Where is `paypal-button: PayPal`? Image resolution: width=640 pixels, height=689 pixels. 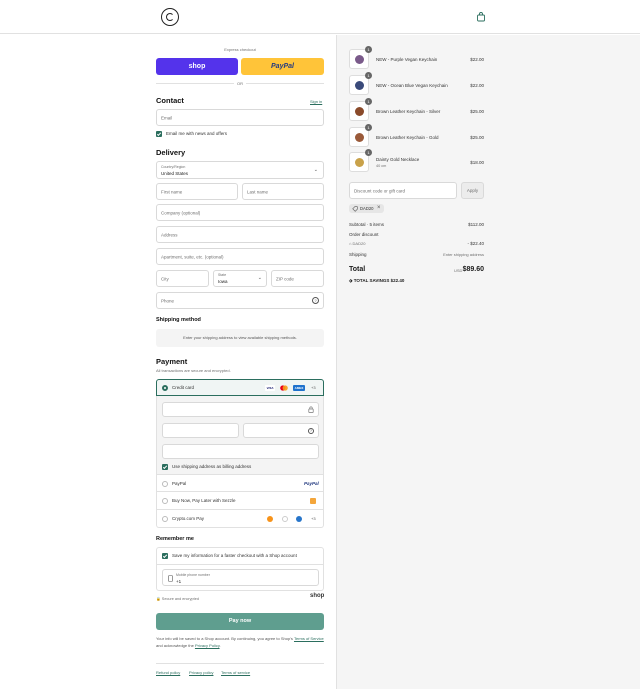
paypal-button: PayPal is located at coordinates (282, 66).